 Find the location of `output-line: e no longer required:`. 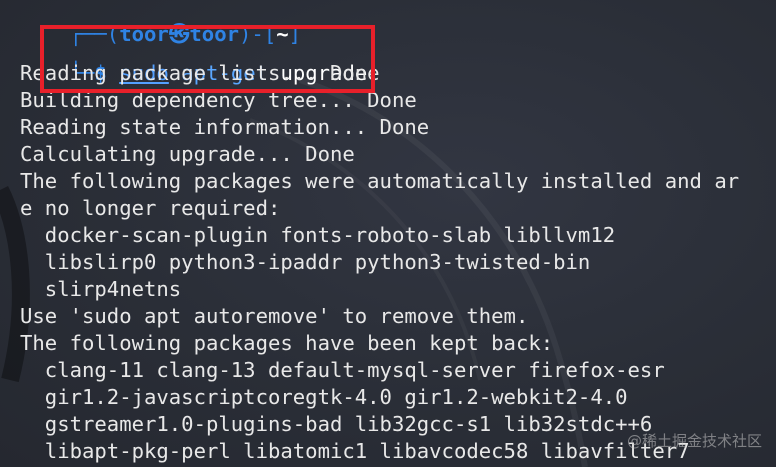

output-line: e no longer required: is located at coordinates (150, 208).